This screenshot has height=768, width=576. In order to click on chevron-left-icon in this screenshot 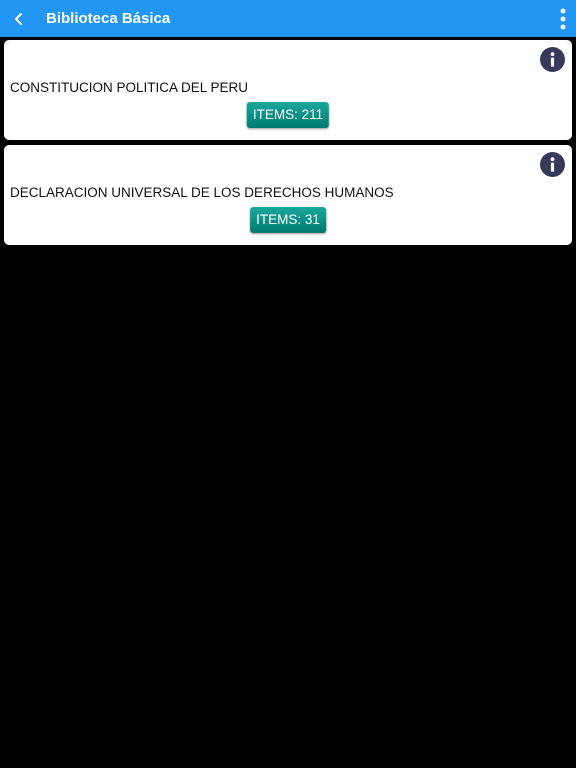, I will do `click(18, 19)`.